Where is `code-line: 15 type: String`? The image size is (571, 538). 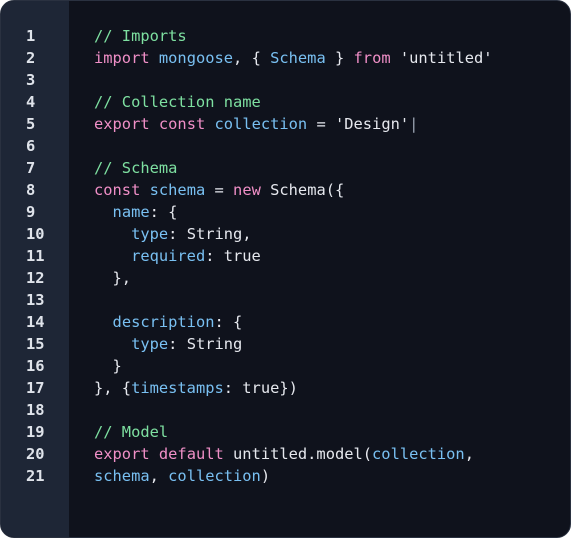 code-line: 15 type: String is located at coordinates (285, 344).